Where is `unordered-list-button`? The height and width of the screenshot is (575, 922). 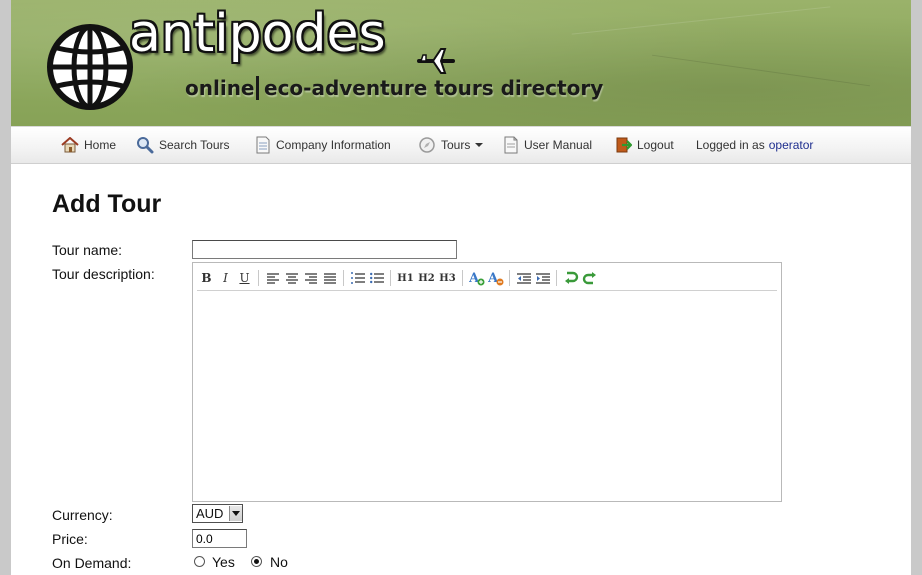 unordered-list-button is located at coordinates (376, 278).